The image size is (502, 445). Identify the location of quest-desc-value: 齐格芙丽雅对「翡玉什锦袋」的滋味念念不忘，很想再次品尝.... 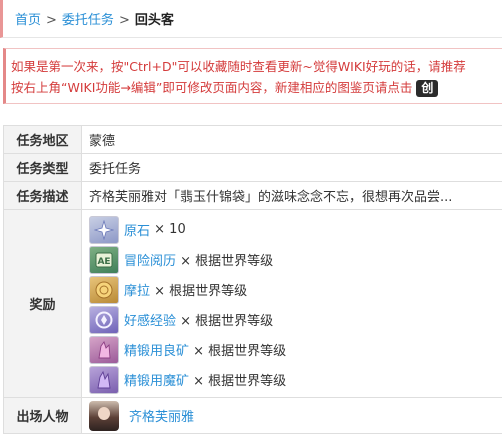
(291, 195).